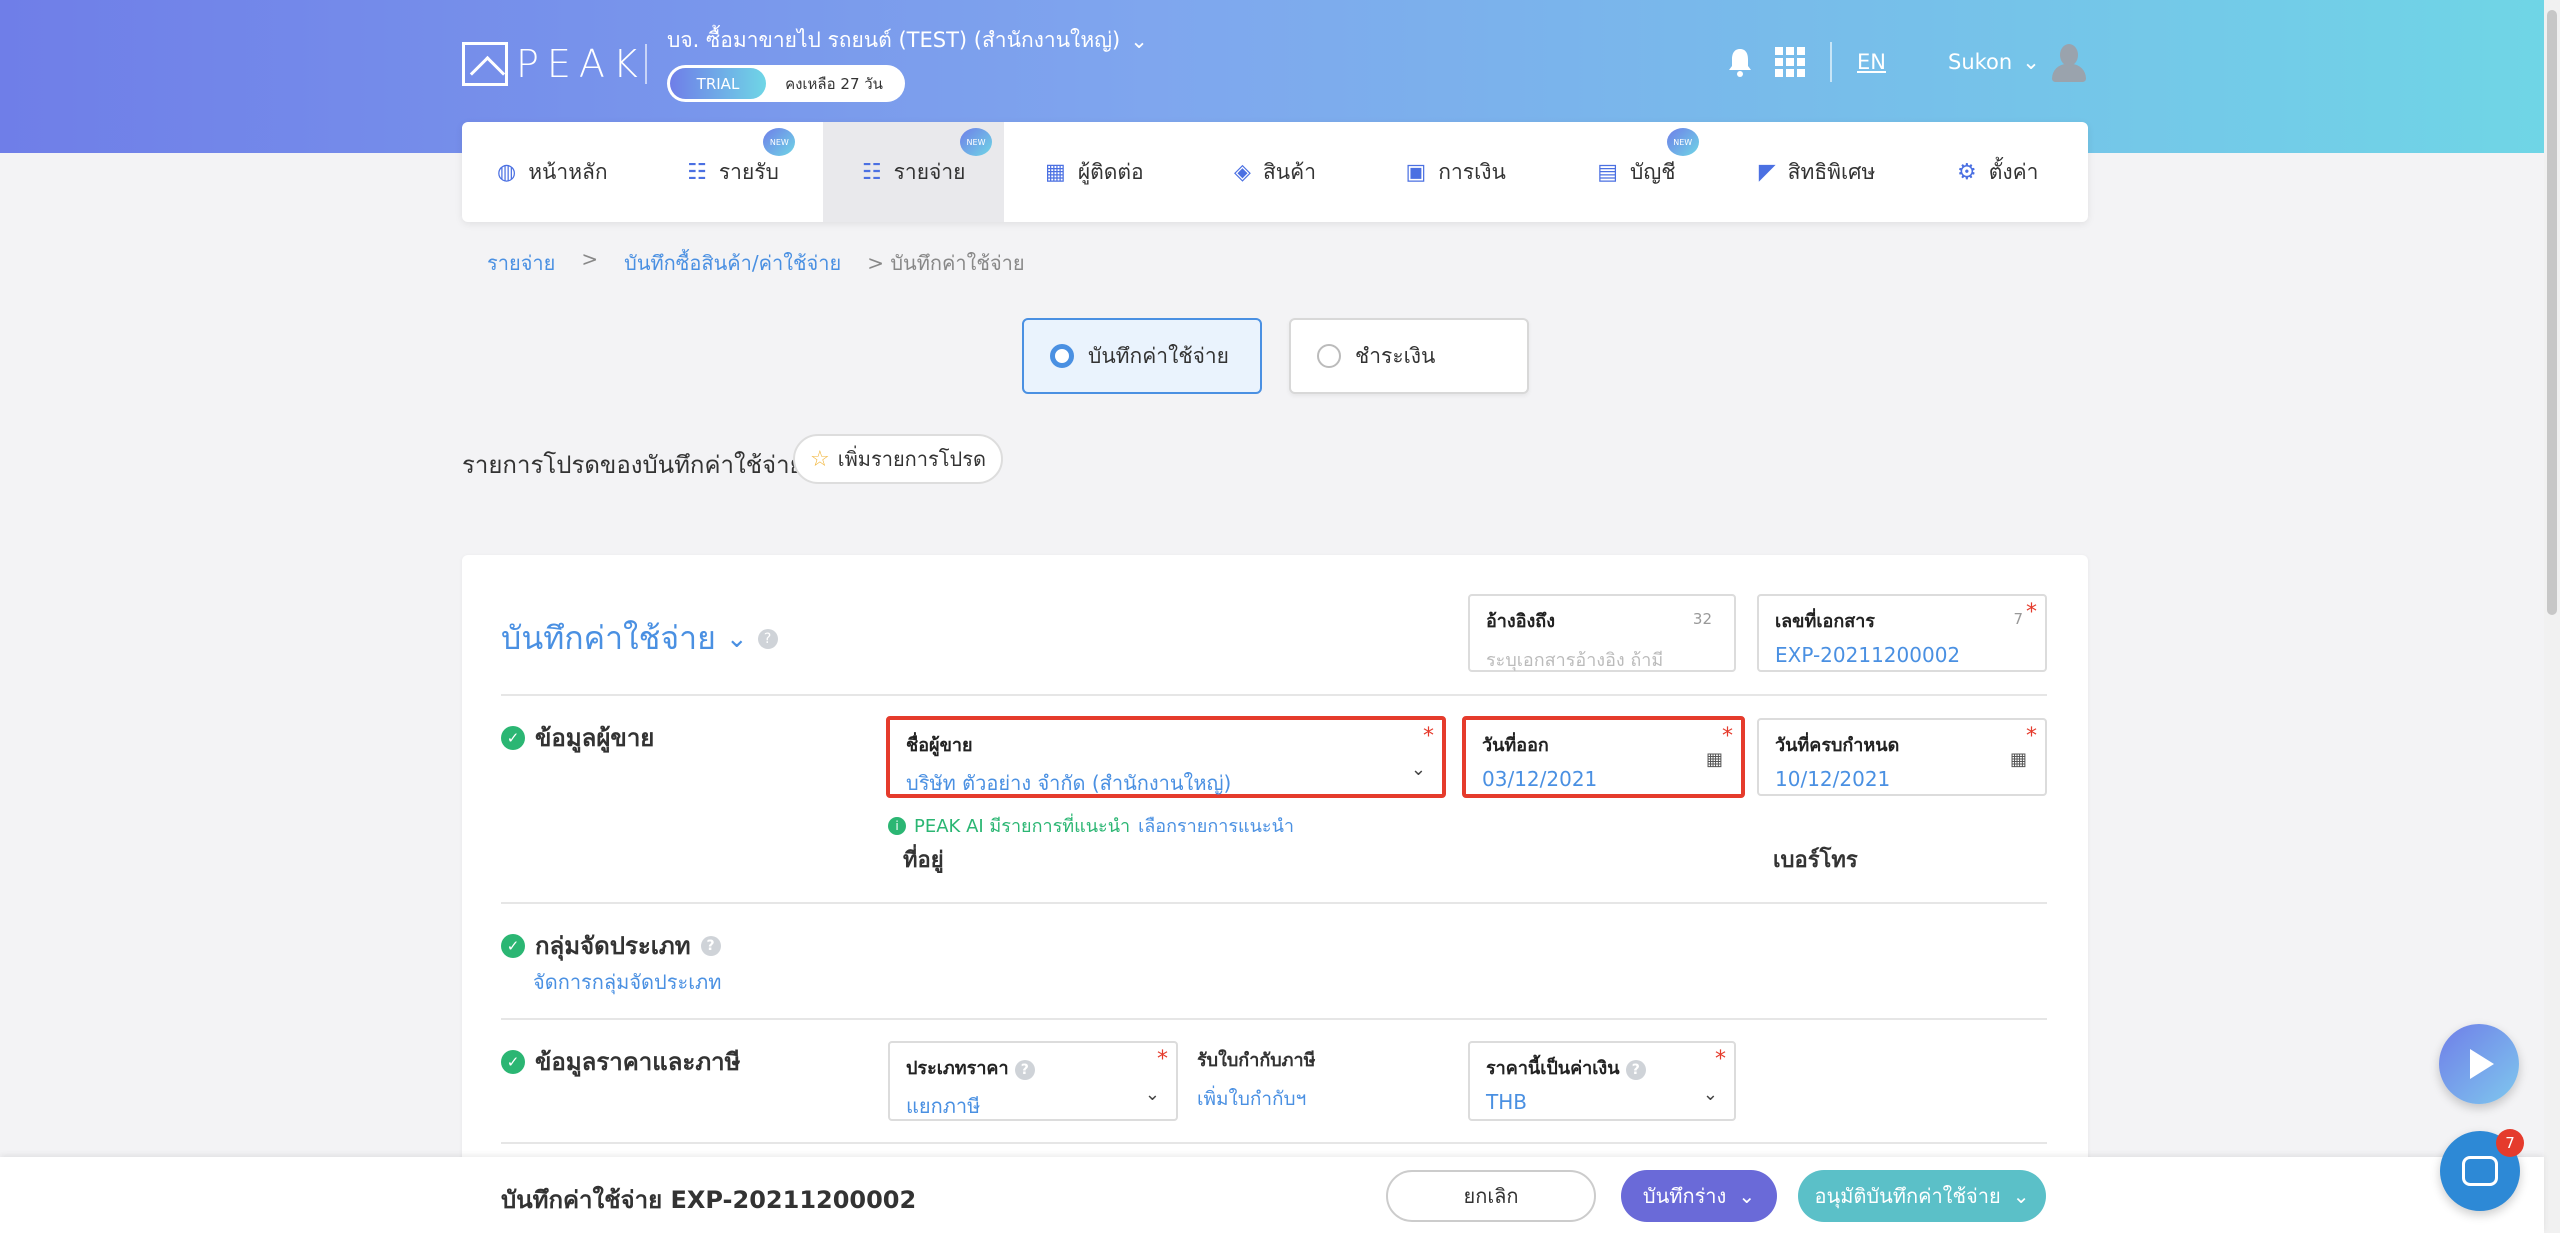 The image size is (2560, 1233). I want to click on save-draft-button: บันทึกร่าง ⌄, so click(1699, 1196).